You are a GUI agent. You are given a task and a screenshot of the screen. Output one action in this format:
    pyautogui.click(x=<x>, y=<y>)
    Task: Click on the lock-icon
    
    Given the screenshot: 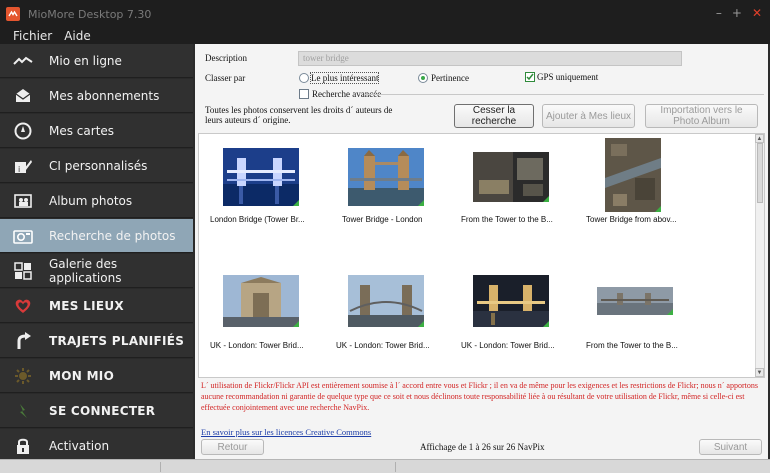 What is the action you would take?
    pyautogui.click(x=23, y=446)
    